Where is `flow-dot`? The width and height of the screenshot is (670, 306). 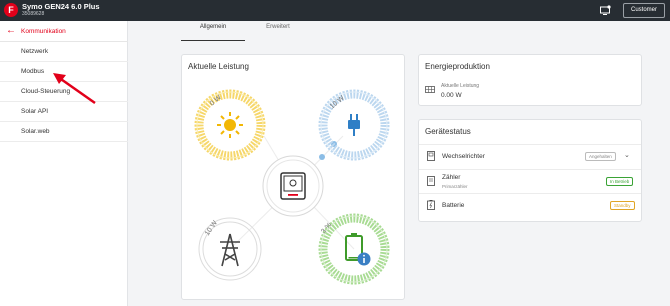 flow-dot is located at coordinates (322, 157).